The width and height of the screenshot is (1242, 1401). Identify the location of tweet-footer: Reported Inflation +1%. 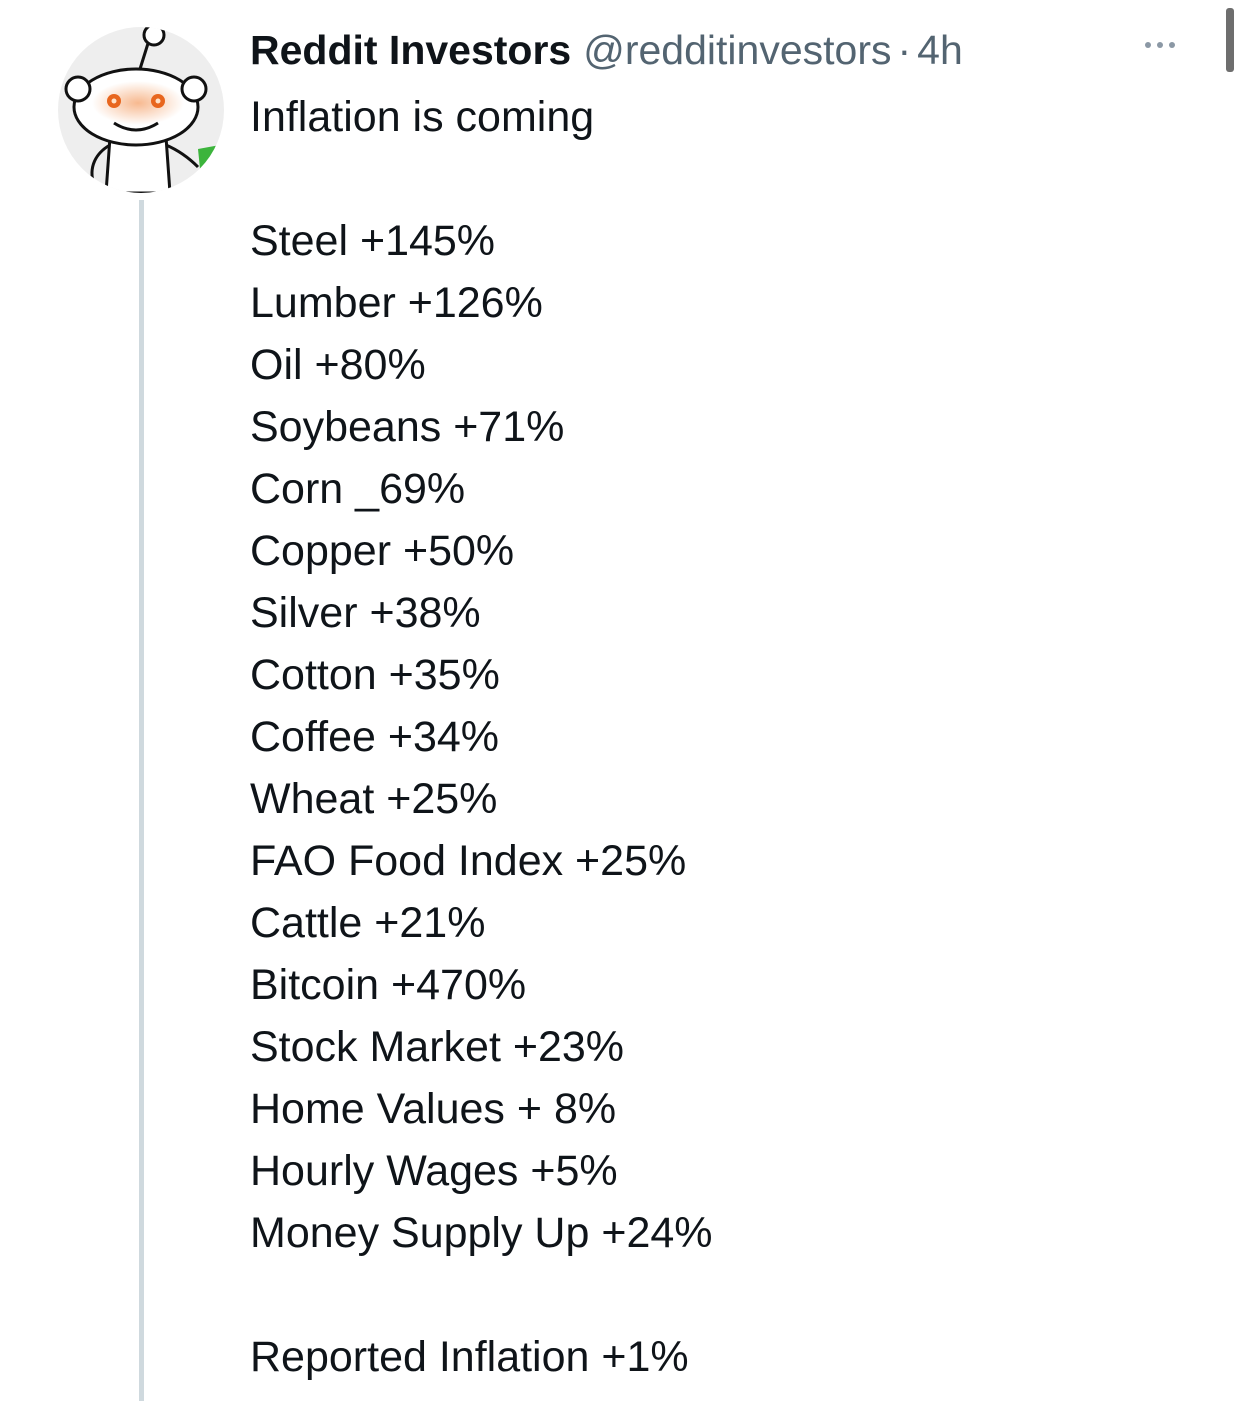
(469, 1357).